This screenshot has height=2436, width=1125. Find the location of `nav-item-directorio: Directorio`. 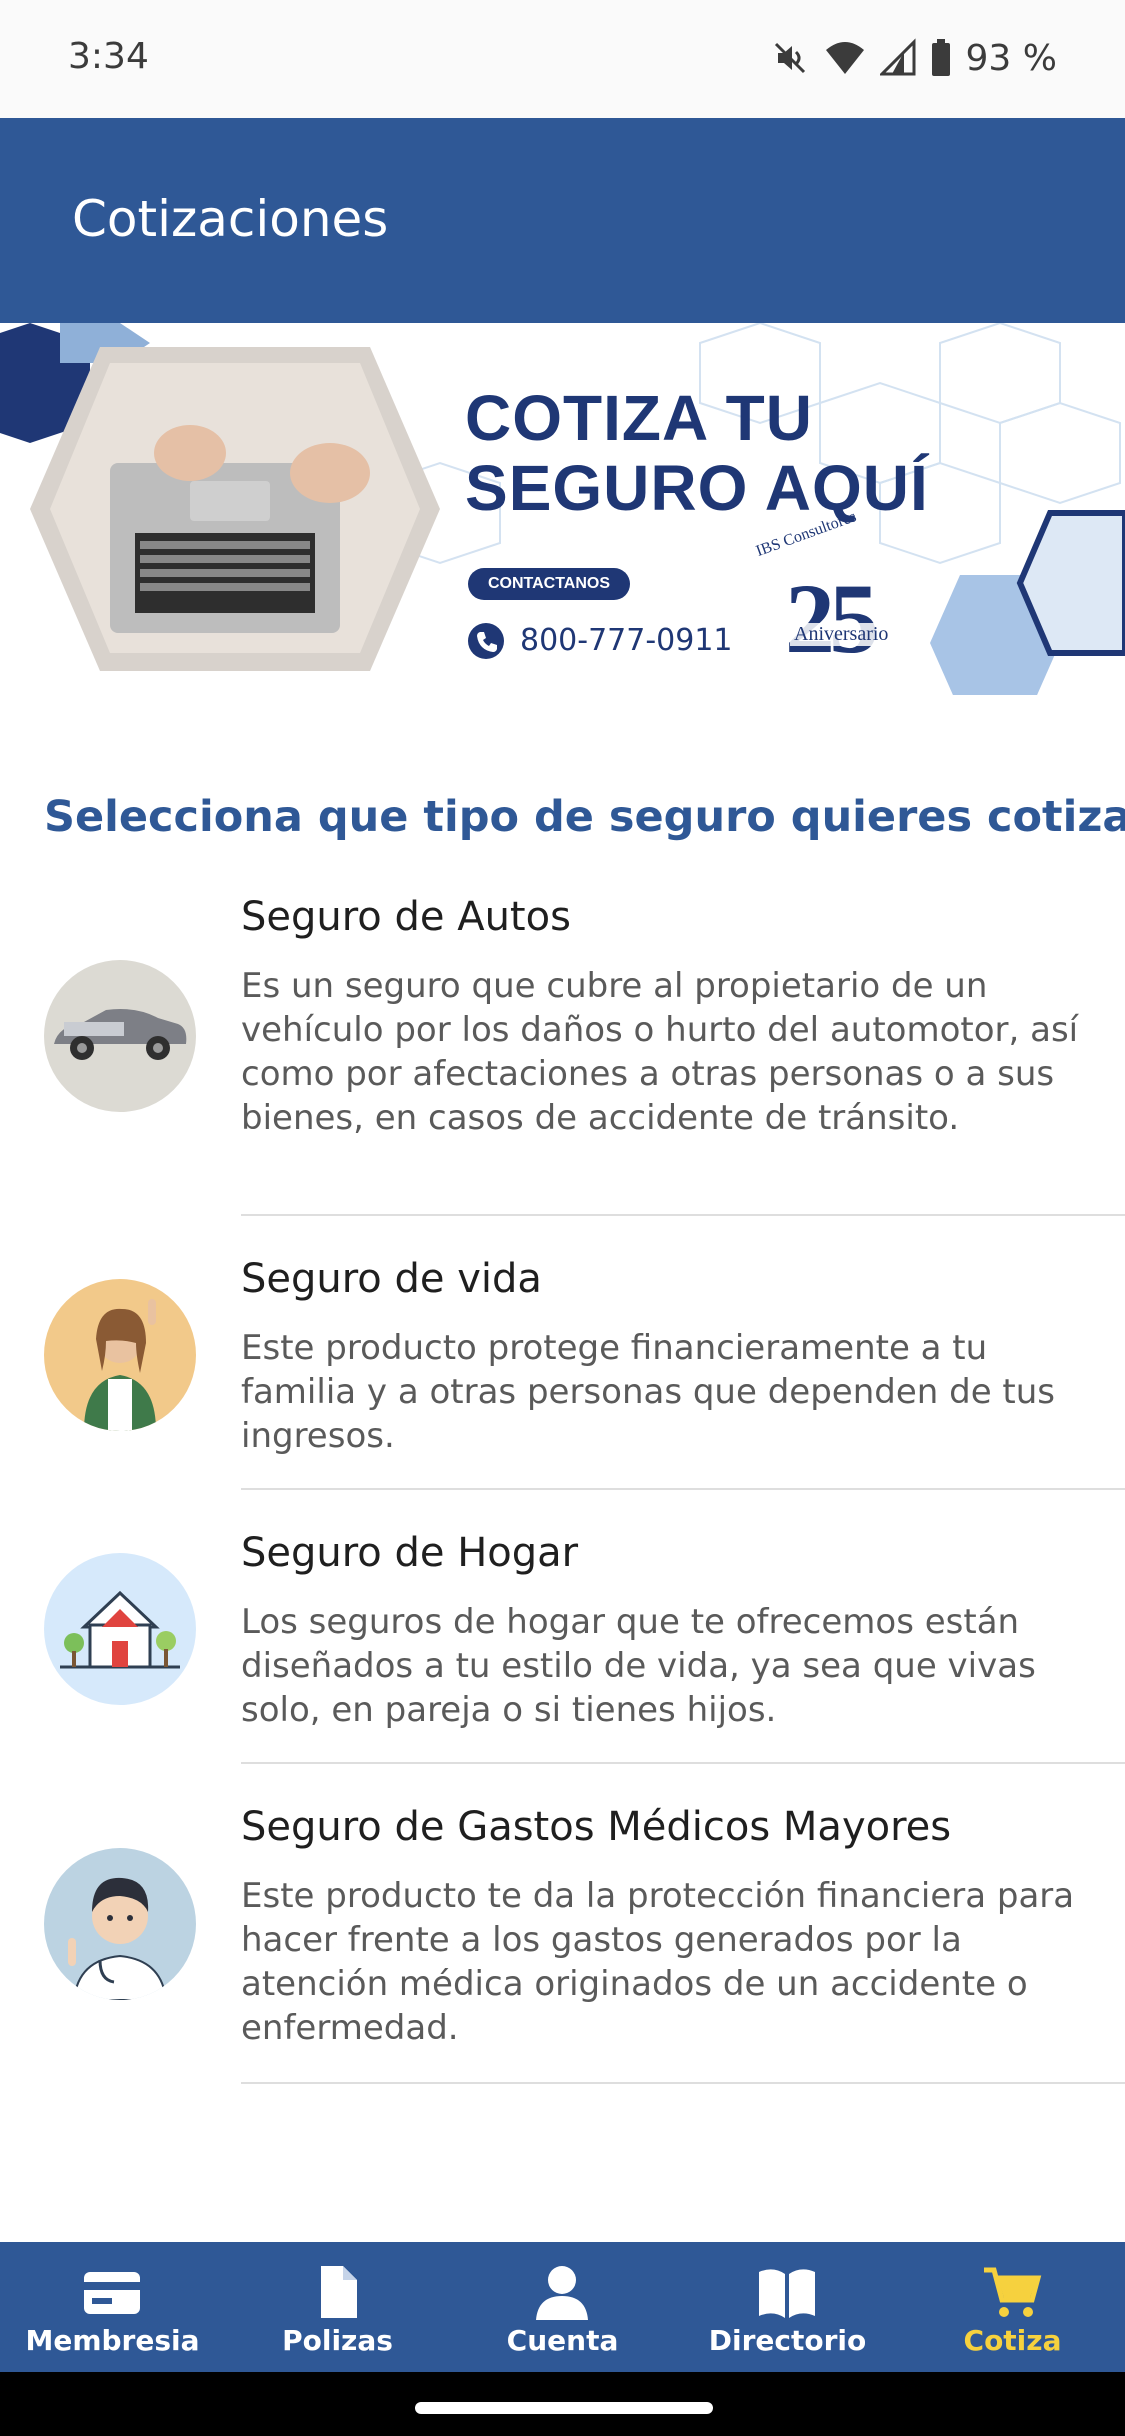

nav-item-directorio: Directorio is located at coordinates (787, 2307).